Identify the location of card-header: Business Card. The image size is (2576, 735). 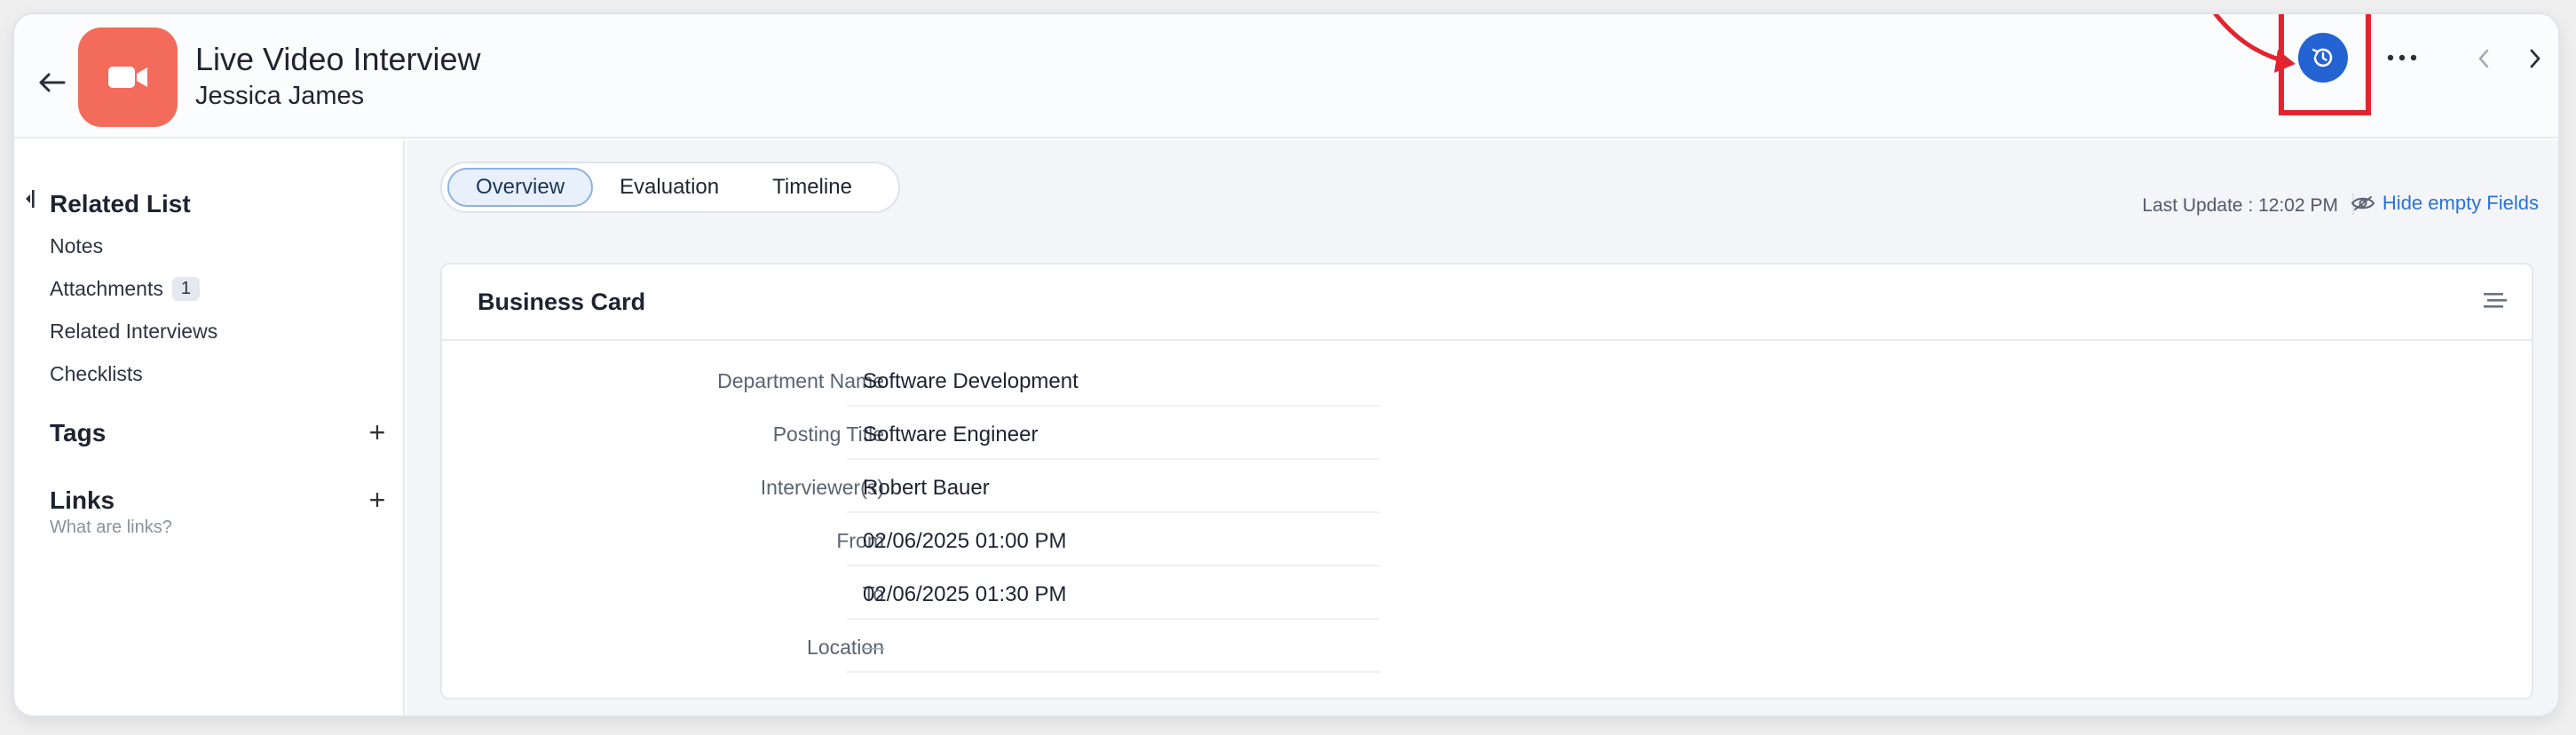
(1487, 303).